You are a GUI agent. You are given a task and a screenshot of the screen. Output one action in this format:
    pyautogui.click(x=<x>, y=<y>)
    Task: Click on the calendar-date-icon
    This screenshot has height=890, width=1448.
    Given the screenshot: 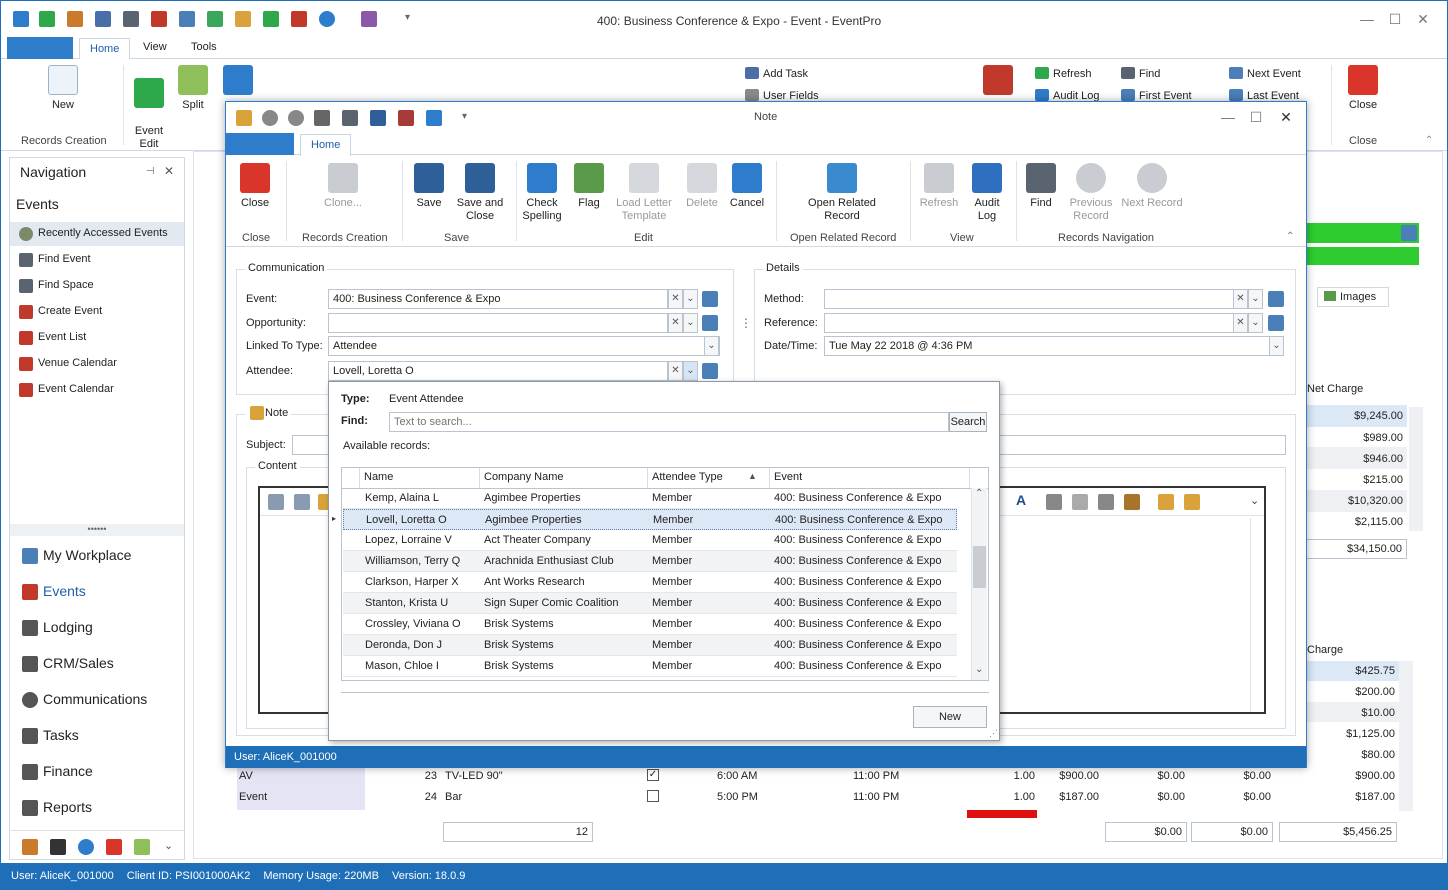 What is the action you would take?
    pyautogui.click(x=998, y=80)
    